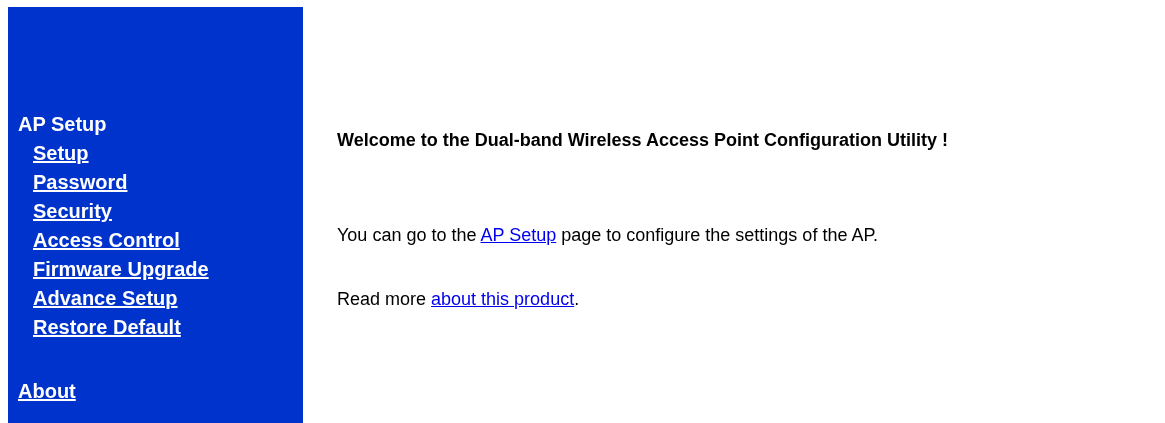 The height and width of the screenshot is (423, 1165). I want to click on sidebar-link: Setup, so click(61, 153).